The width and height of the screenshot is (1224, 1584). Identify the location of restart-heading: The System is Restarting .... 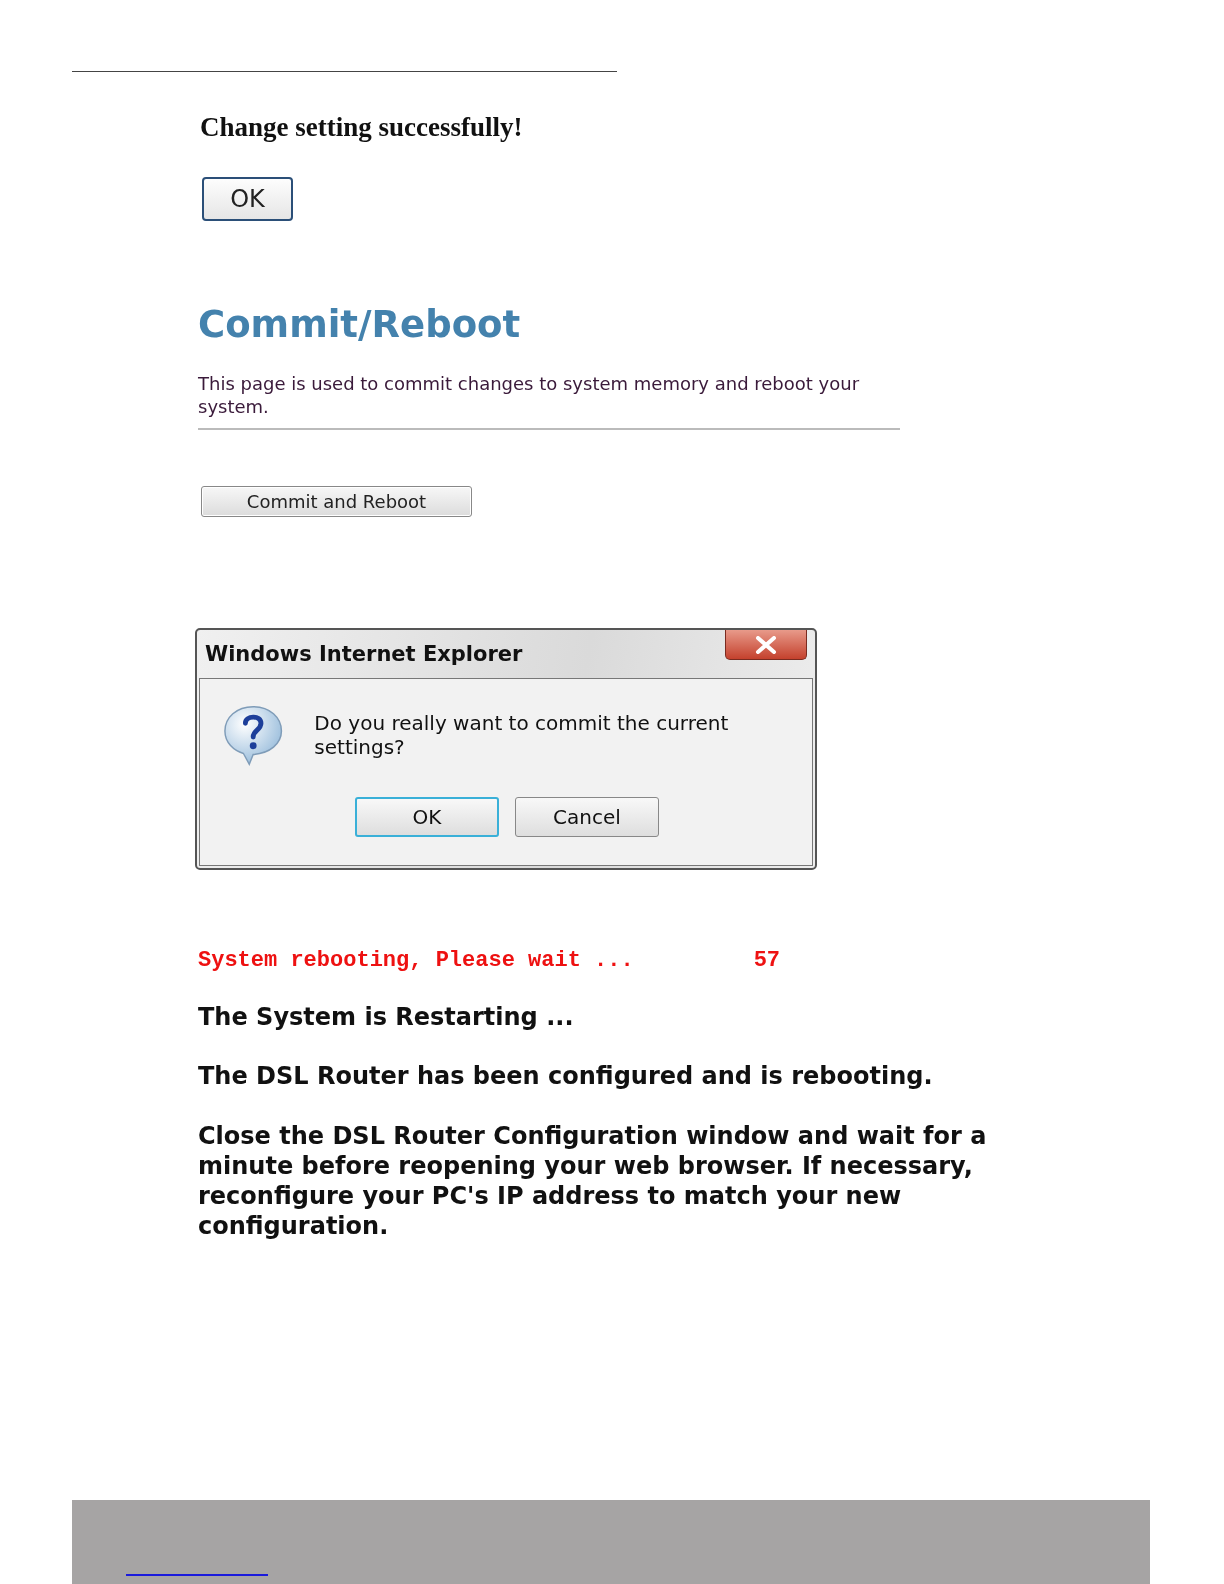
(386, 1017).